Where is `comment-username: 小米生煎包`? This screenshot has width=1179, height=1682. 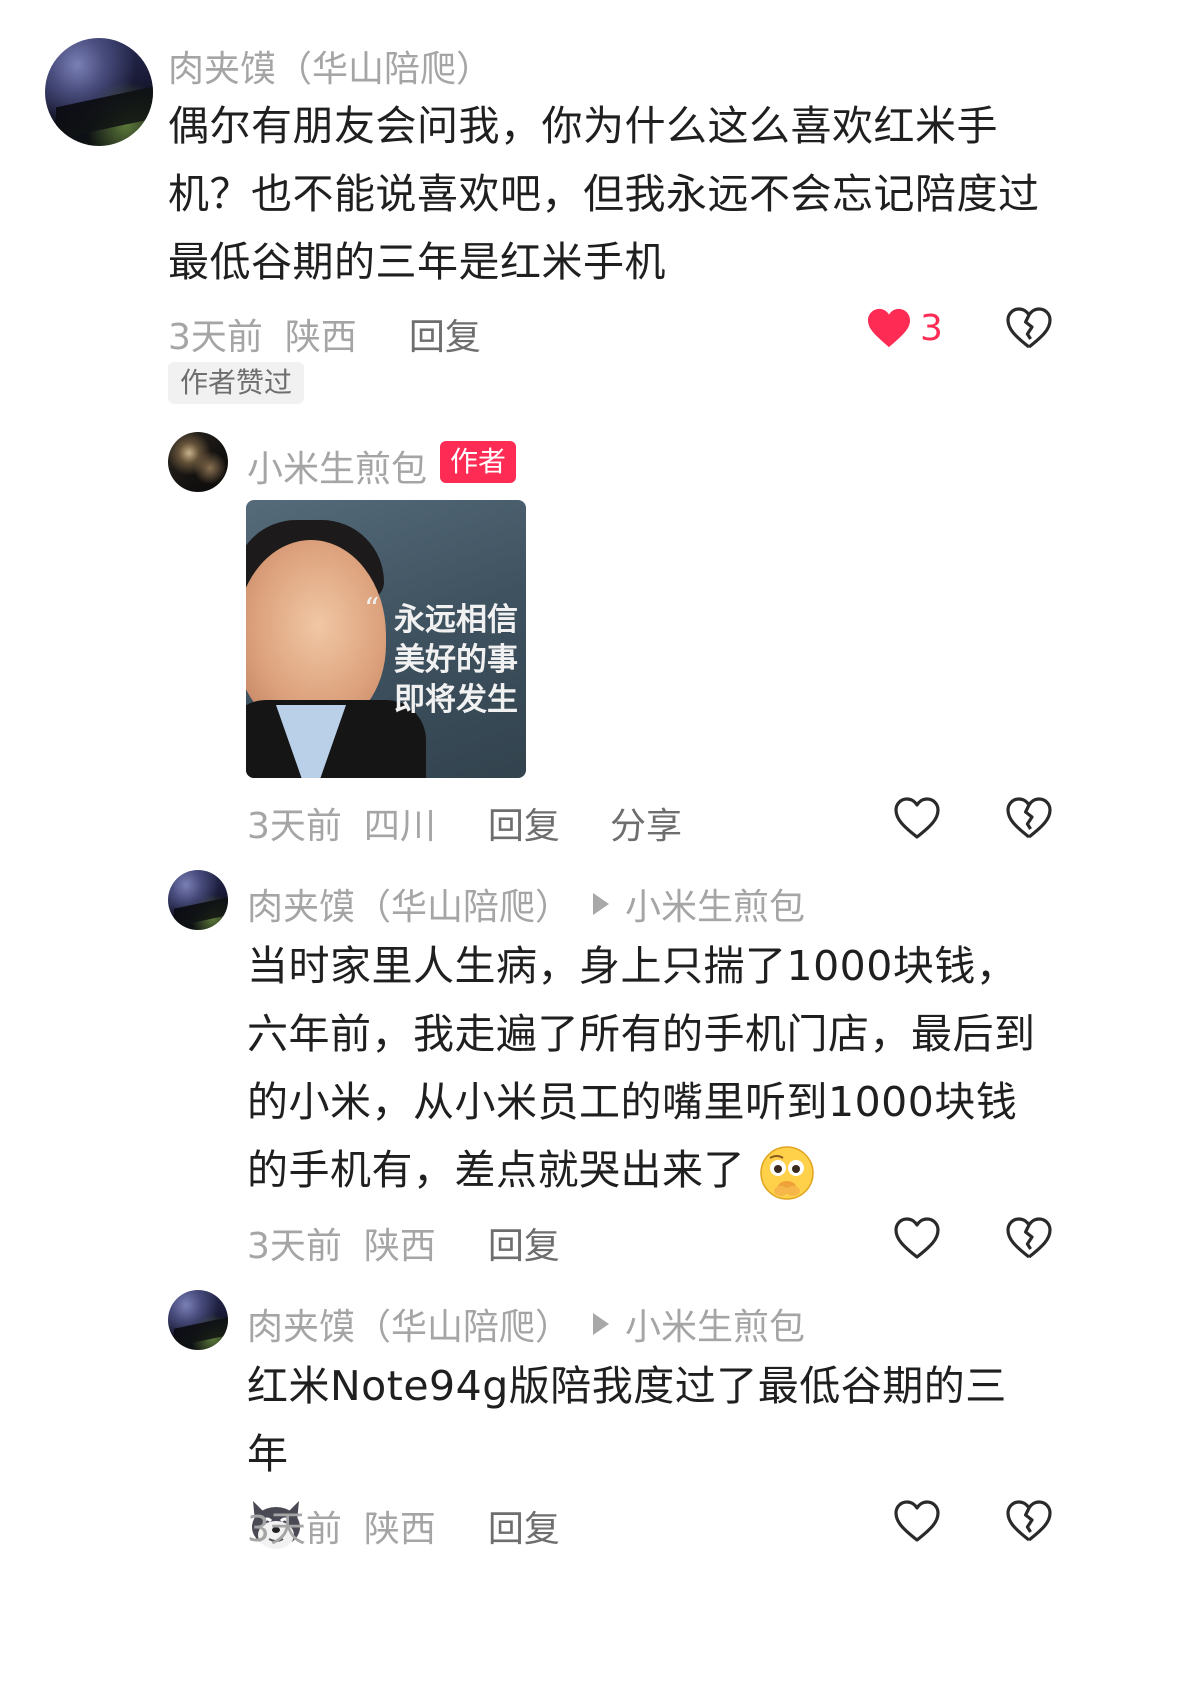
comment-username: 小米生煎包 is located at coordinates (337, 466).